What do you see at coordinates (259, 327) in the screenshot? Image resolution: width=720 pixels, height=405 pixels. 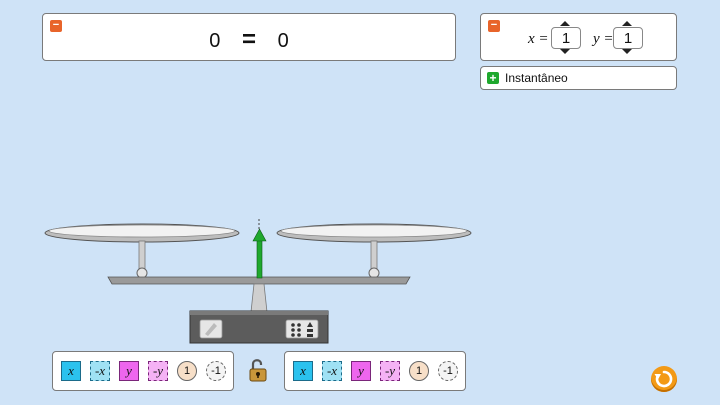 I see `scale-base` at bounding box center [259, 327].